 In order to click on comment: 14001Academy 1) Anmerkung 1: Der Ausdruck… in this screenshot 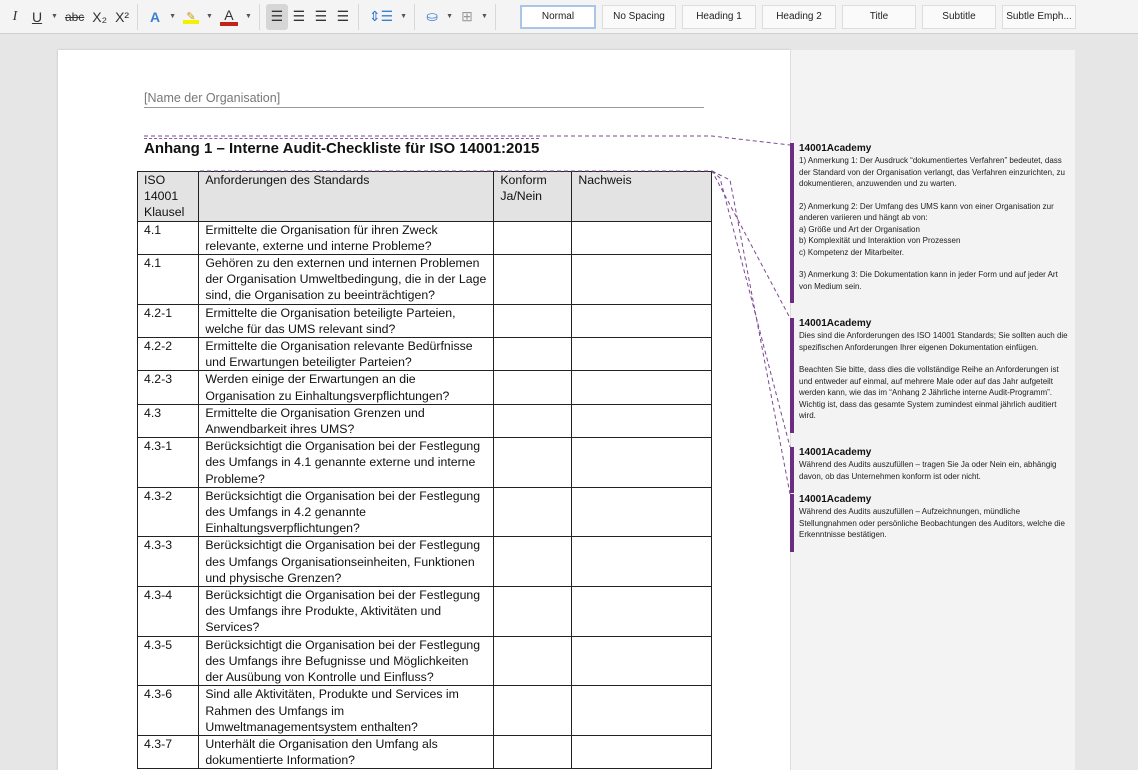, I will do `click(930, 223)`.